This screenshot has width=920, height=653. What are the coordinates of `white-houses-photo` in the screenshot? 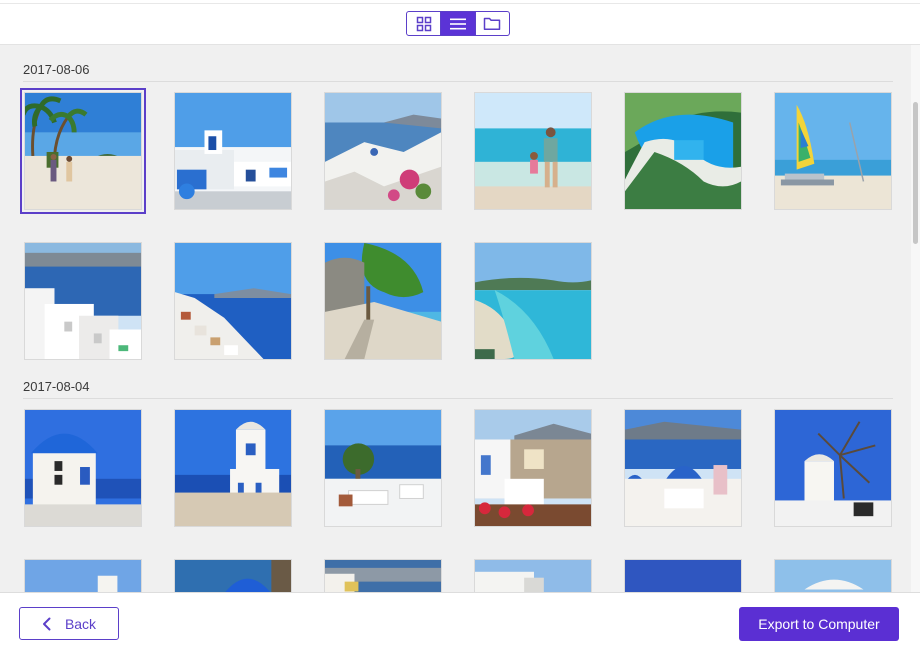 It's located at (83, 301).